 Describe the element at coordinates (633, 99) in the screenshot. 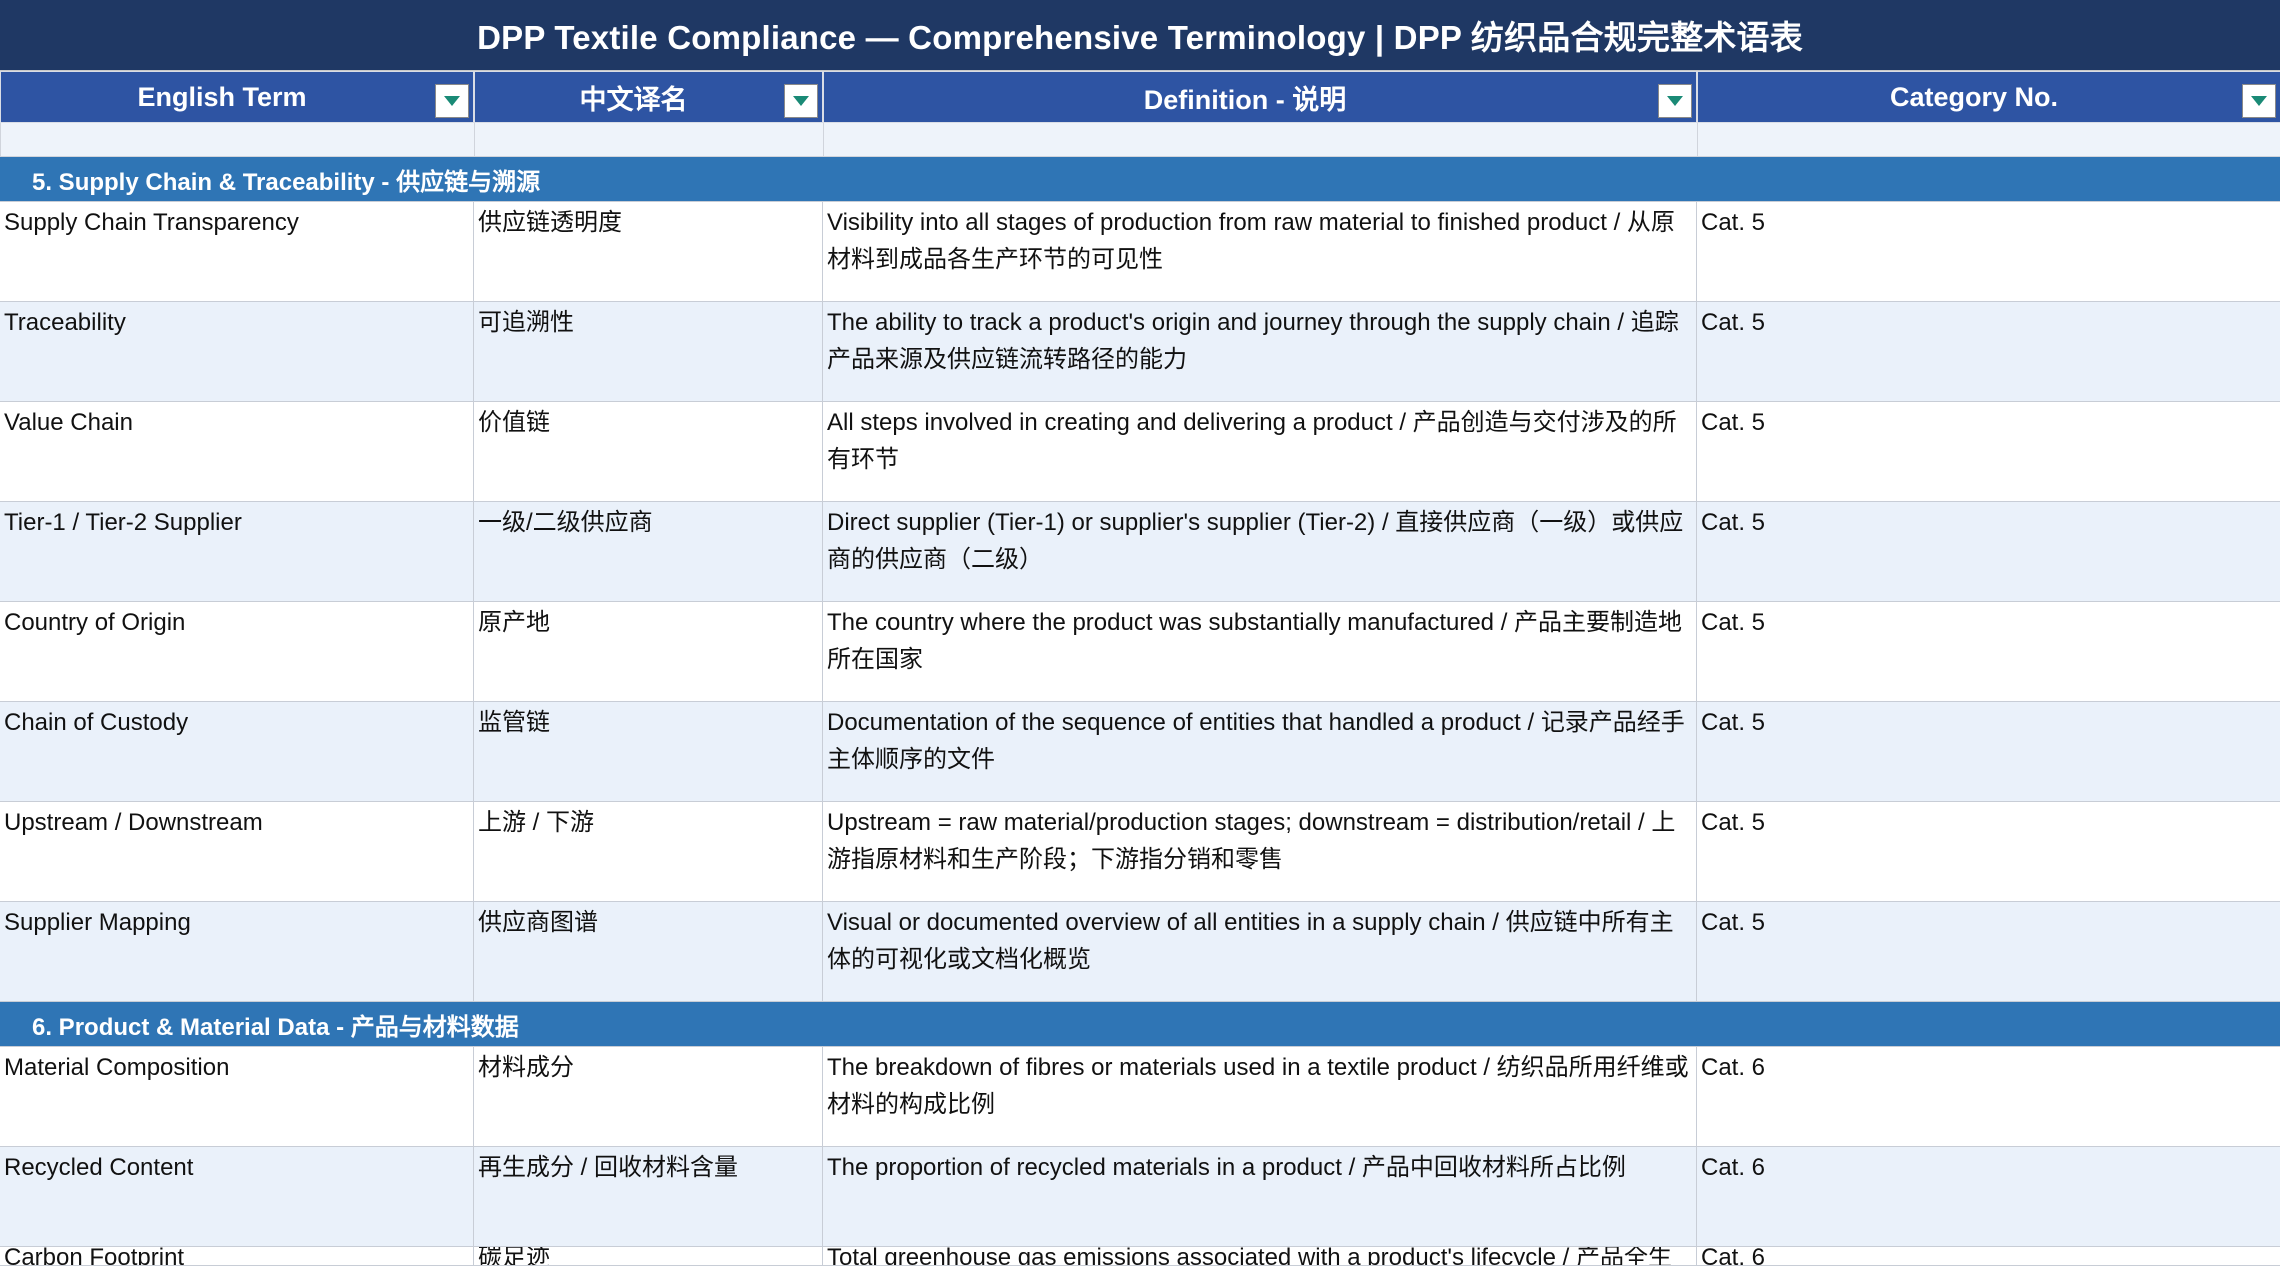

I see `header-label: 中文译名` at that location.